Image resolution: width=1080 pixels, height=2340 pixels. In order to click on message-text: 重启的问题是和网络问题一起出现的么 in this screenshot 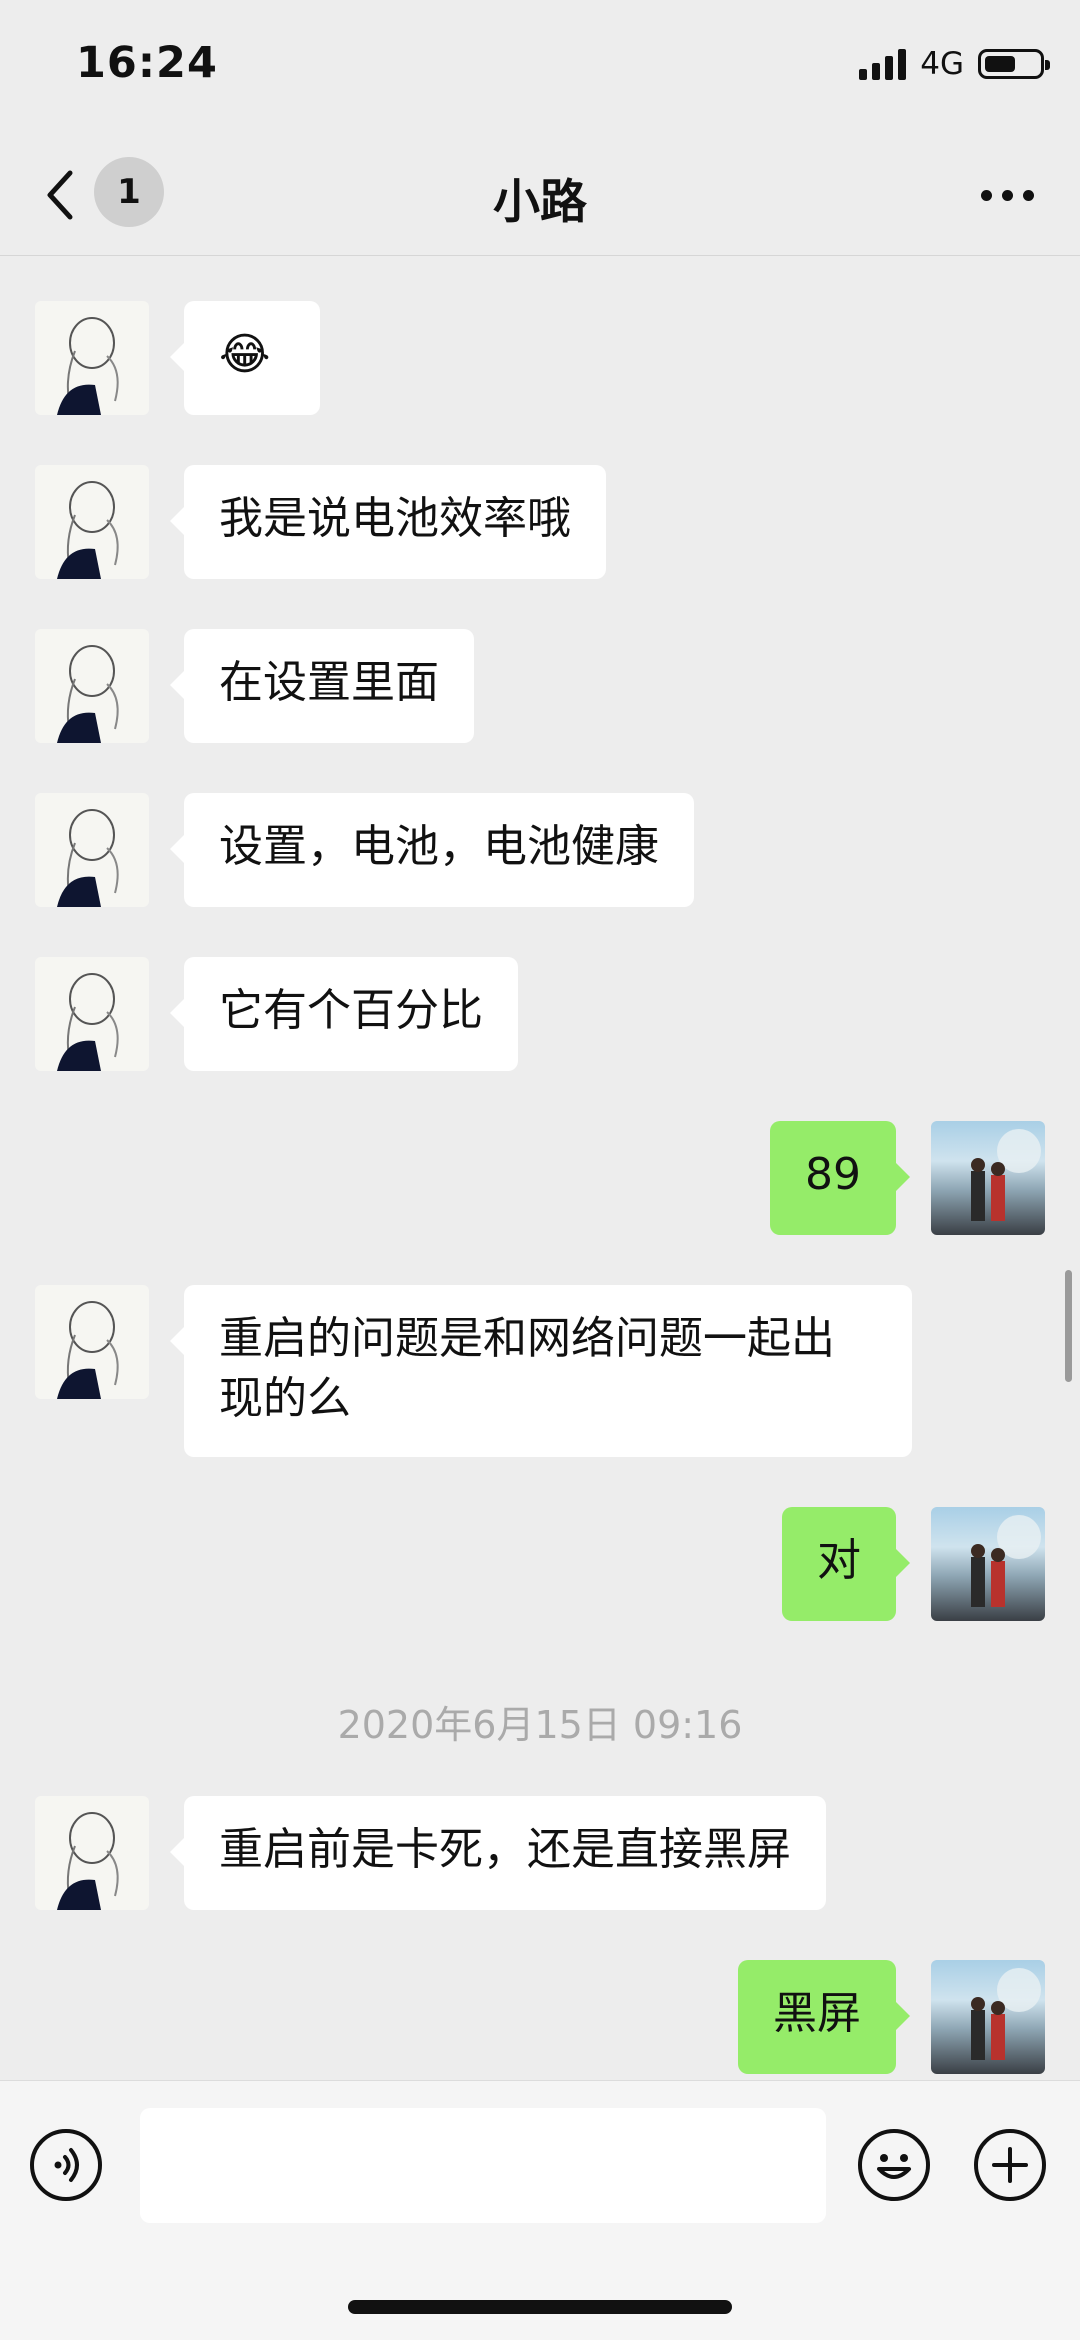, I will do `click(527, 1368)`.